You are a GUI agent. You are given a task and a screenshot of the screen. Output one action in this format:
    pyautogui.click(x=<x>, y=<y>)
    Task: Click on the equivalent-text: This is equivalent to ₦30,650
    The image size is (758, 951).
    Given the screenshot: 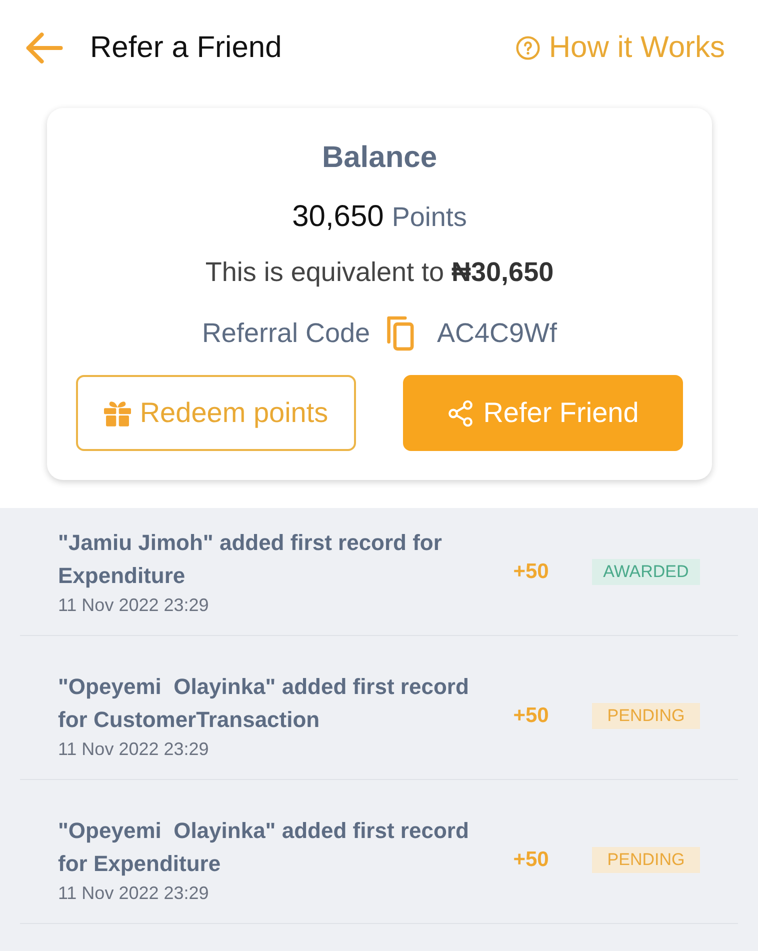 What is the action you would take?
    pyautogui.click(x=379, y=272)
    